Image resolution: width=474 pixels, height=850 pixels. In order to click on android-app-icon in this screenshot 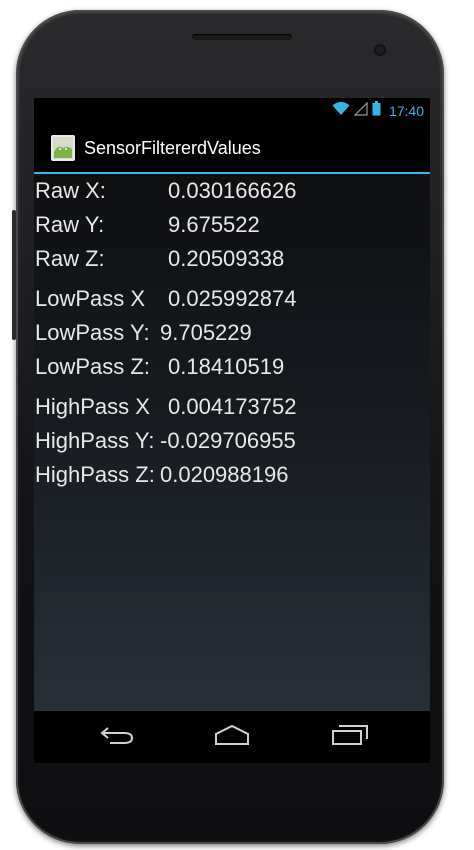, I will do `click(63, 148)`.